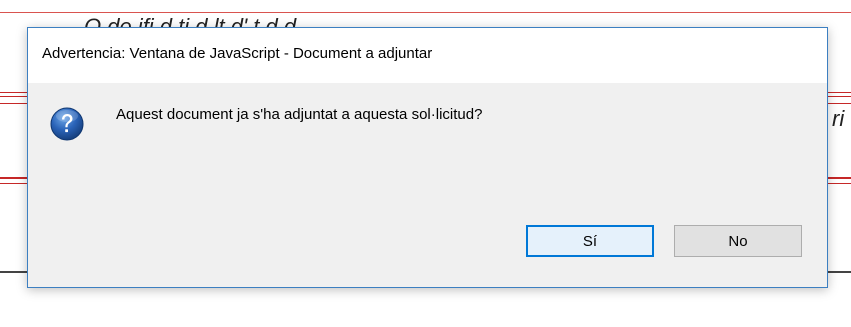  I want to click on no-button-label: No, so click(738, 241).